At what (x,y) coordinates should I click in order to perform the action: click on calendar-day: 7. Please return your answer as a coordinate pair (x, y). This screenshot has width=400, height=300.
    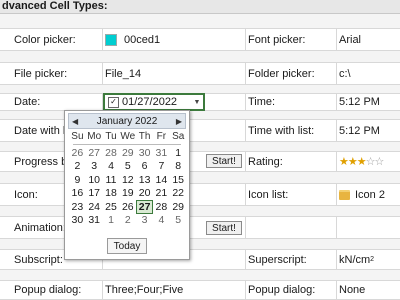
    Looking at the image, I should click on (161, 167).